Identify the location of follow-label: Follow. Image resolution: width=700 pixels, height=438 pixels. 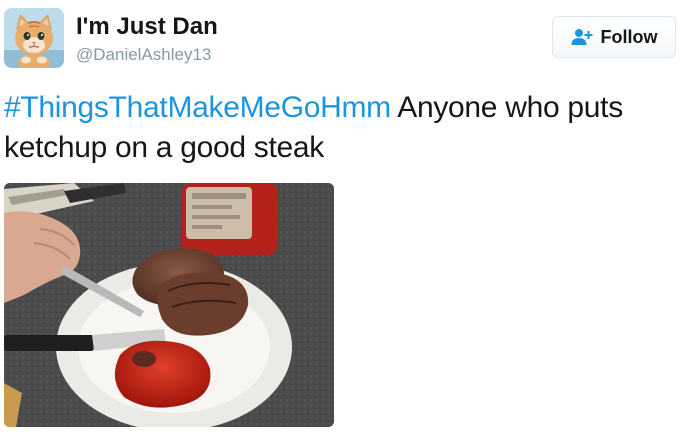
(629, 37).